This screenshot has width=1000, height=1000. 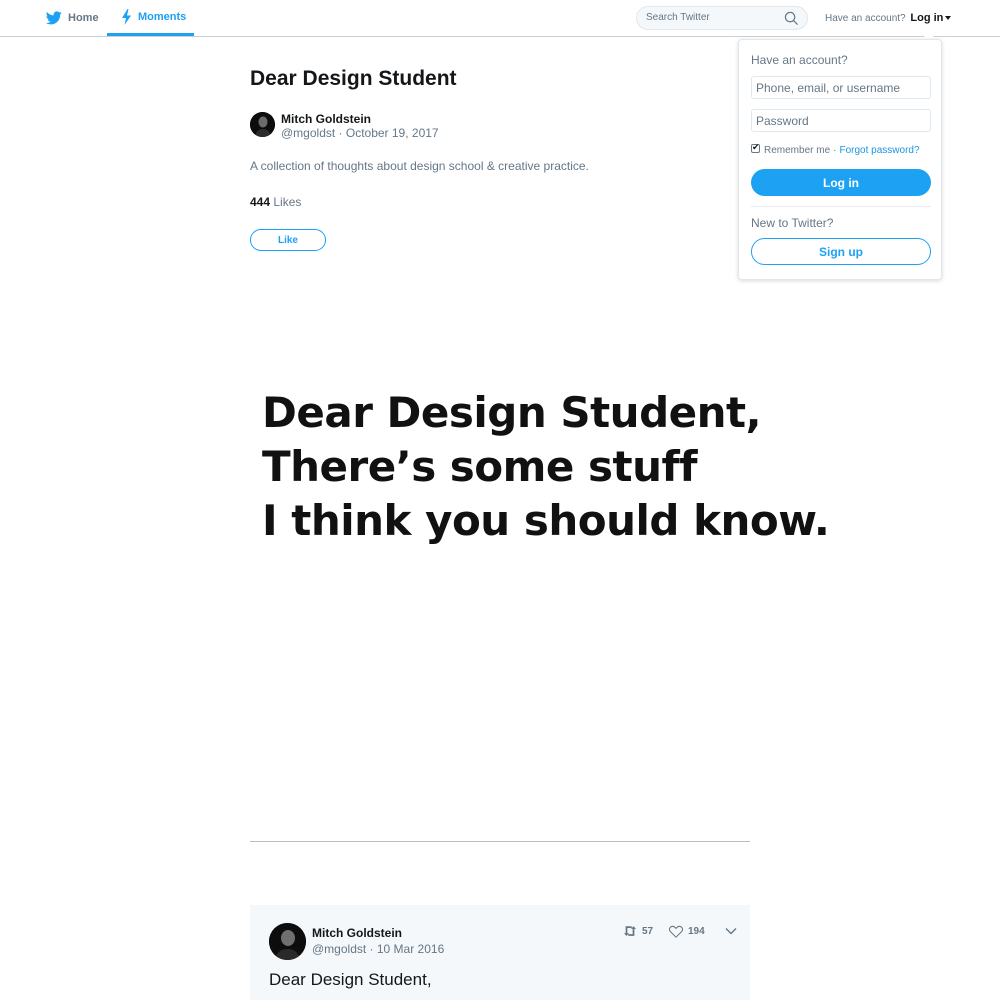 What do you see at coordinates (841, 251) in the screenshot?
I see `signup-button: Sign up` at bounding box center [841, 251].